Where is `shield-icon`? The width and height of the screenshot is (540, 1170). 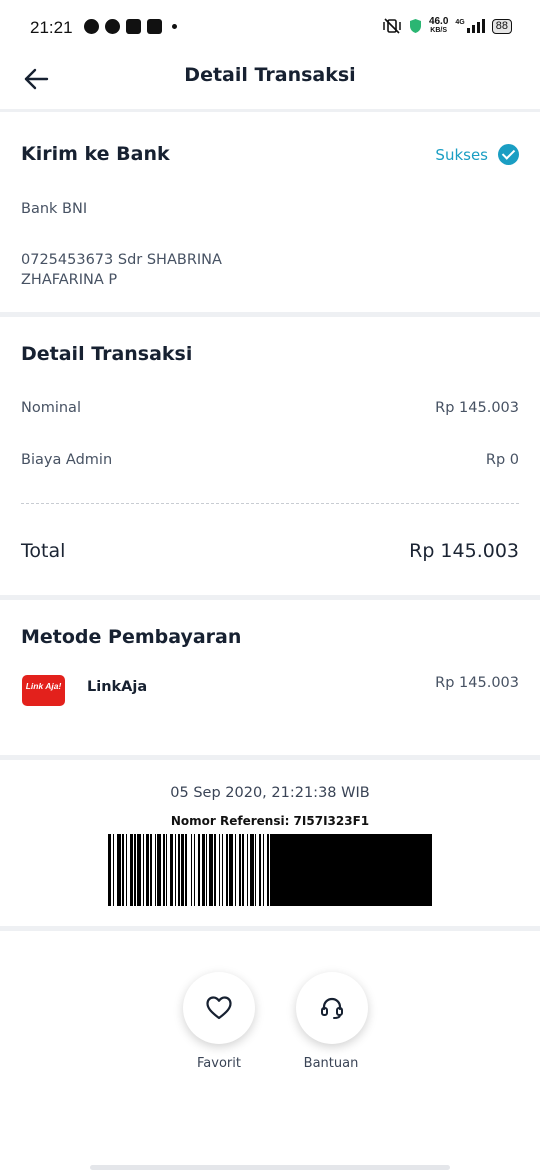 shield-icon is located at coordinates (415, 26).